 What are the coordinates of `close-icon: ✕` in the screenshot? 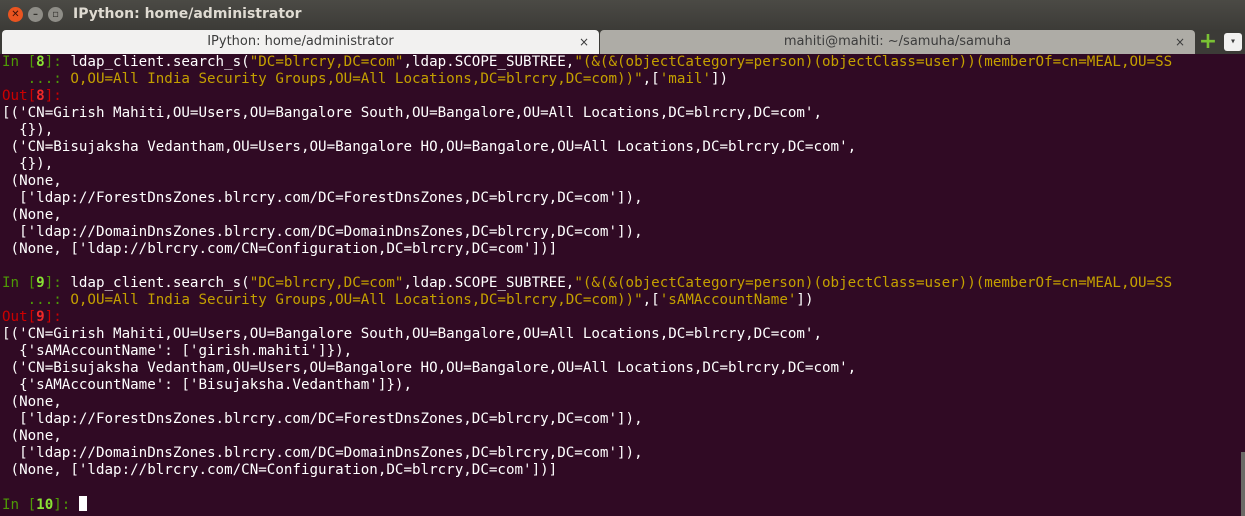 It's located at (15, 14).